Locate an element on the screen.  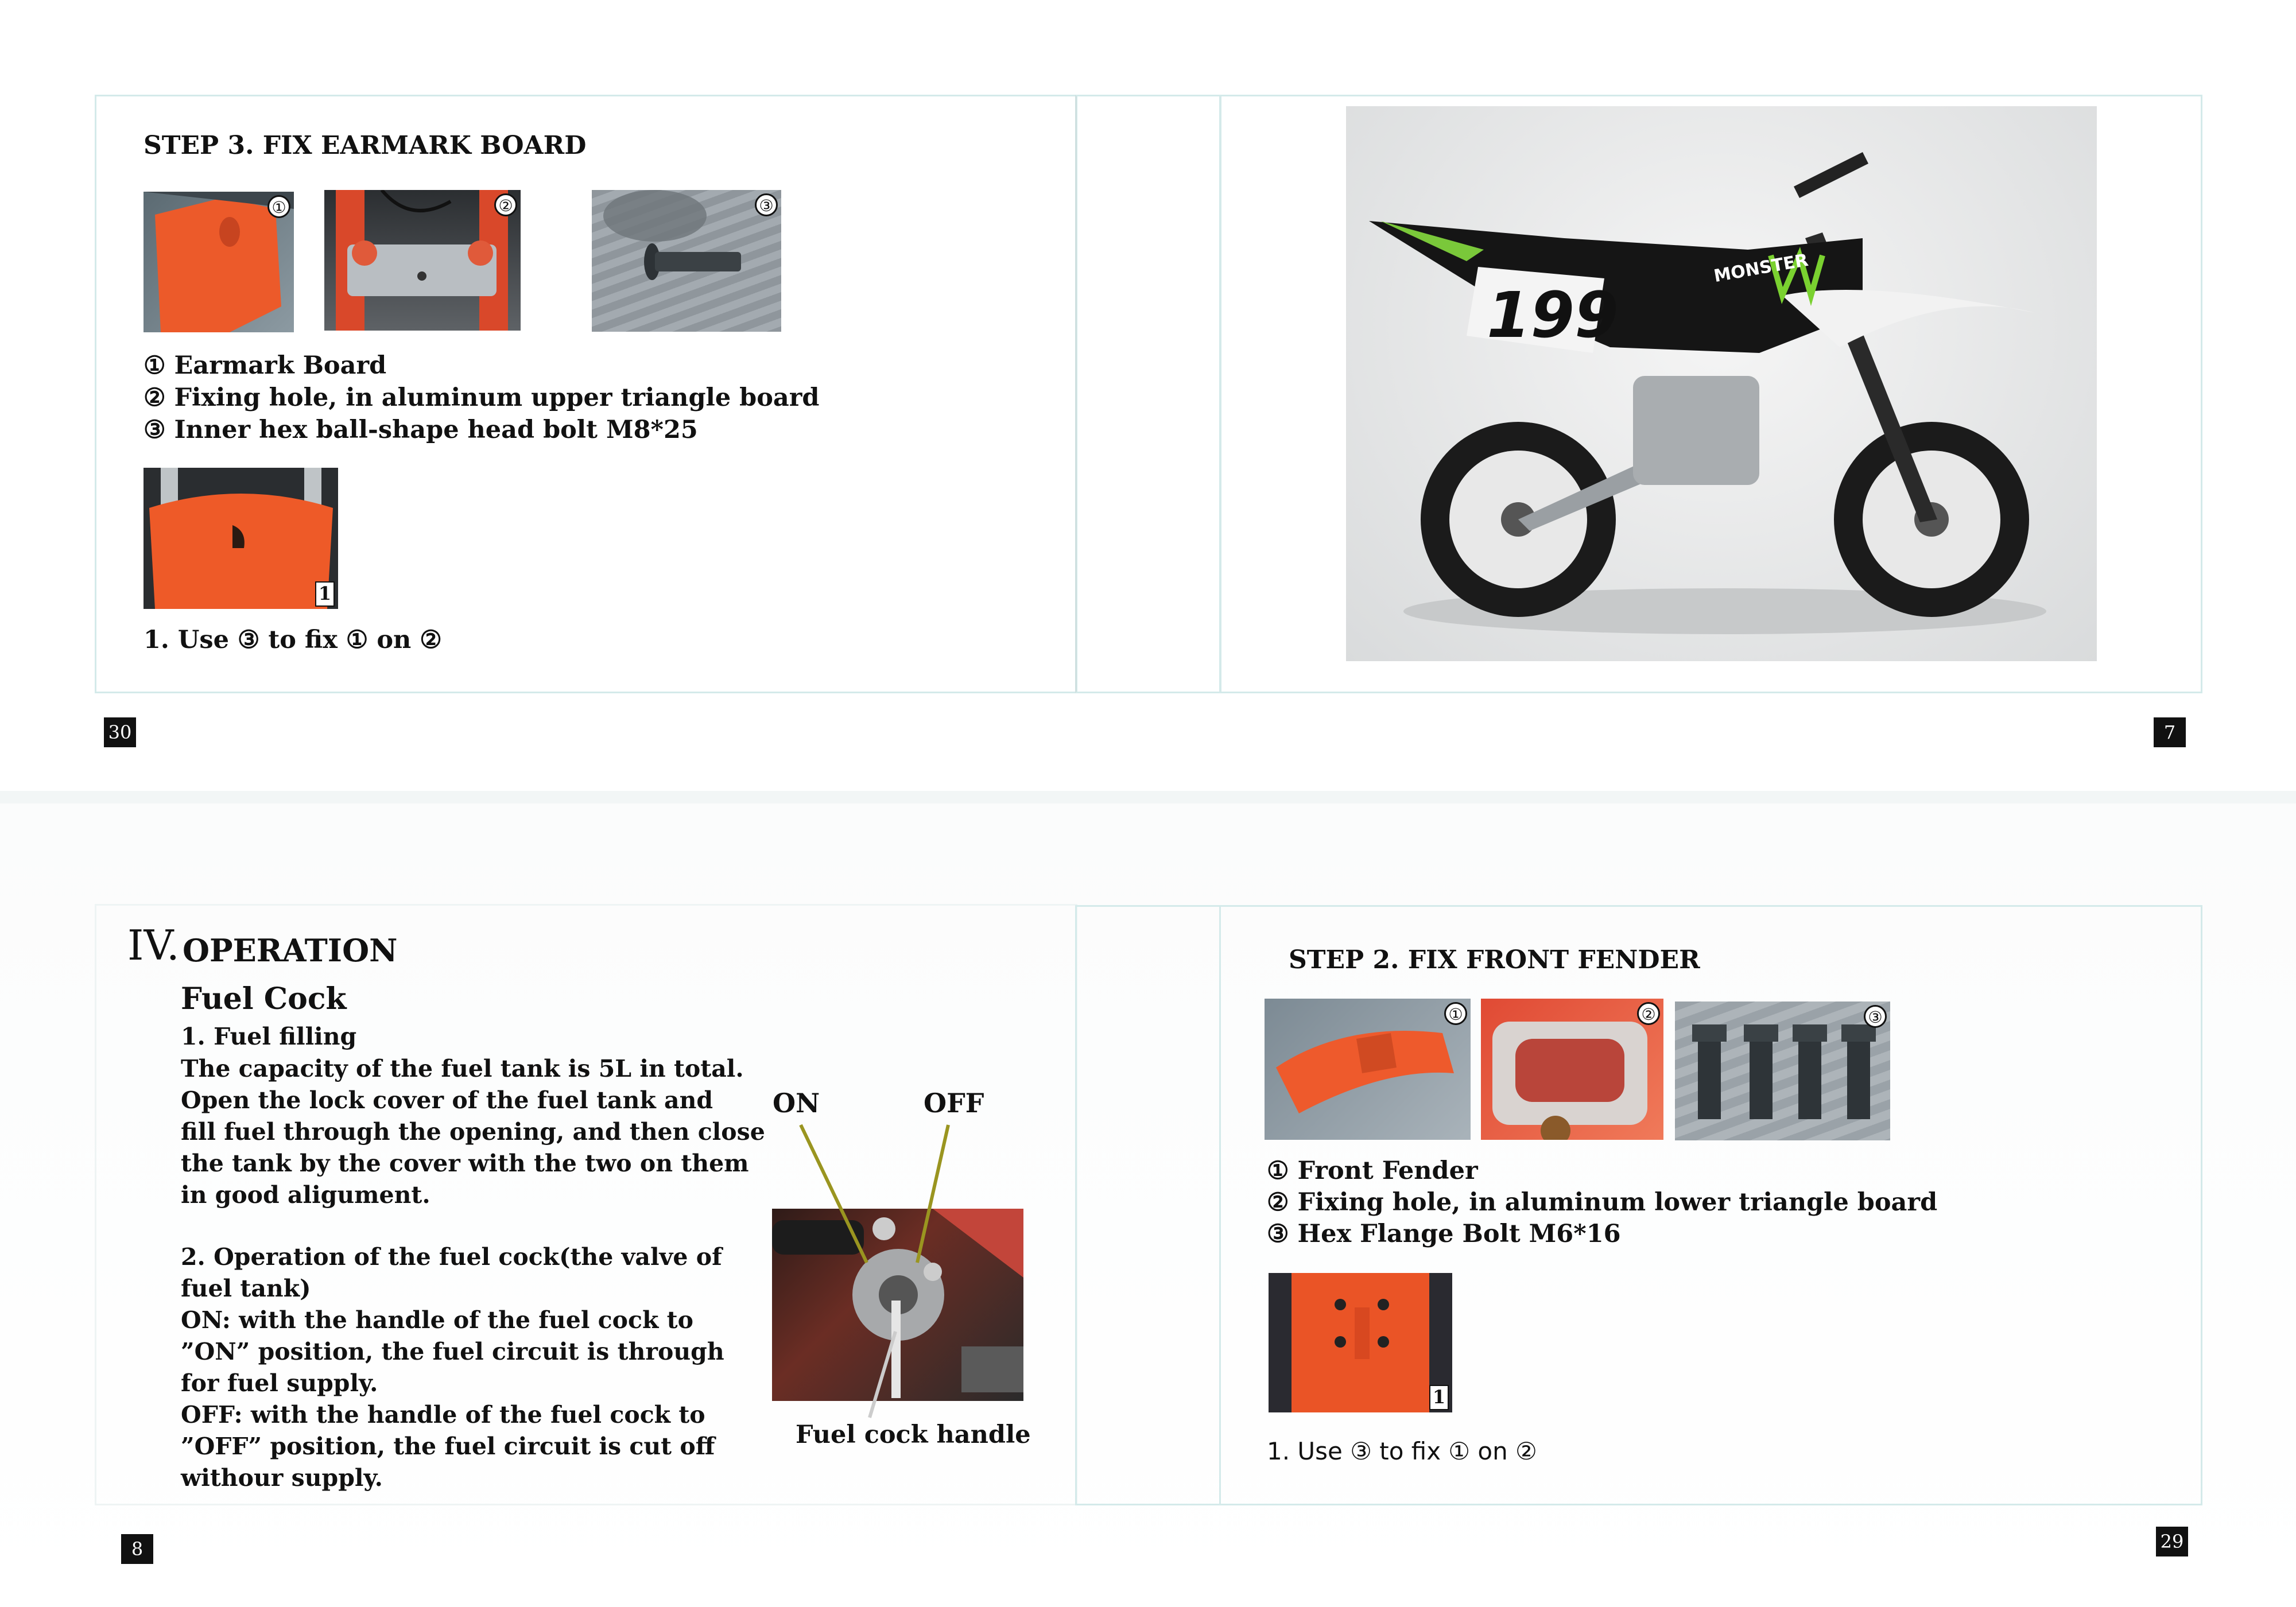
flange-bolts-photo: ③ is located at coordinates (1782, 1071).